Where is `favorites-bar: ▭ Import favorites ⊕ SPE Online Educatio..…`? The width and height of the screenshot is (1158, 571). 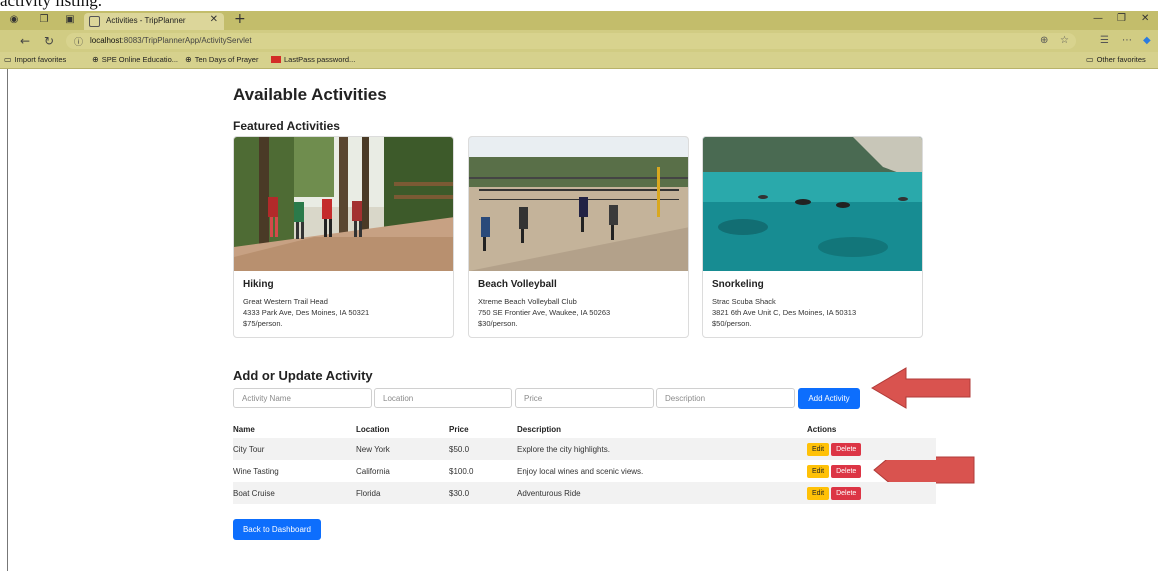
favorites-bar: ▭ Import favorites ⊕ SPE Online Educatio..… is located at coordinates (579, 60).